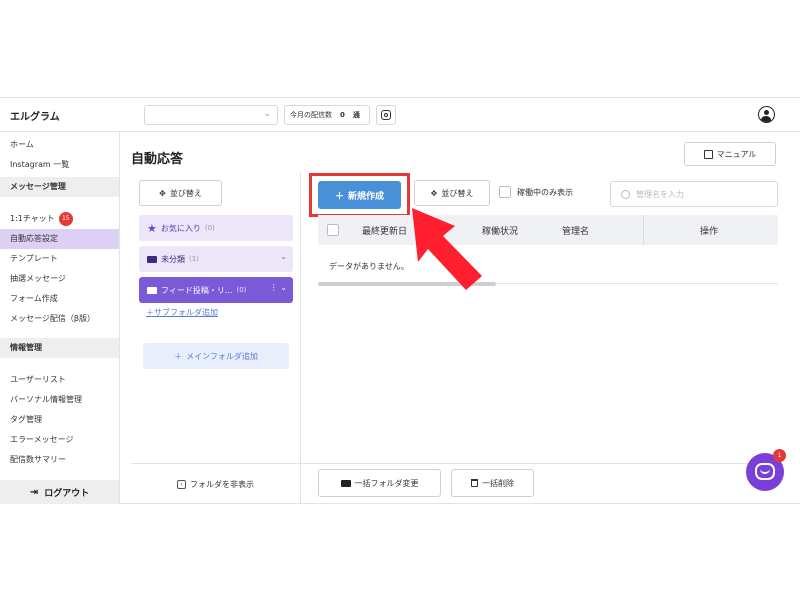  I want to click on manual-button: マニュアル, so click(730, 154).